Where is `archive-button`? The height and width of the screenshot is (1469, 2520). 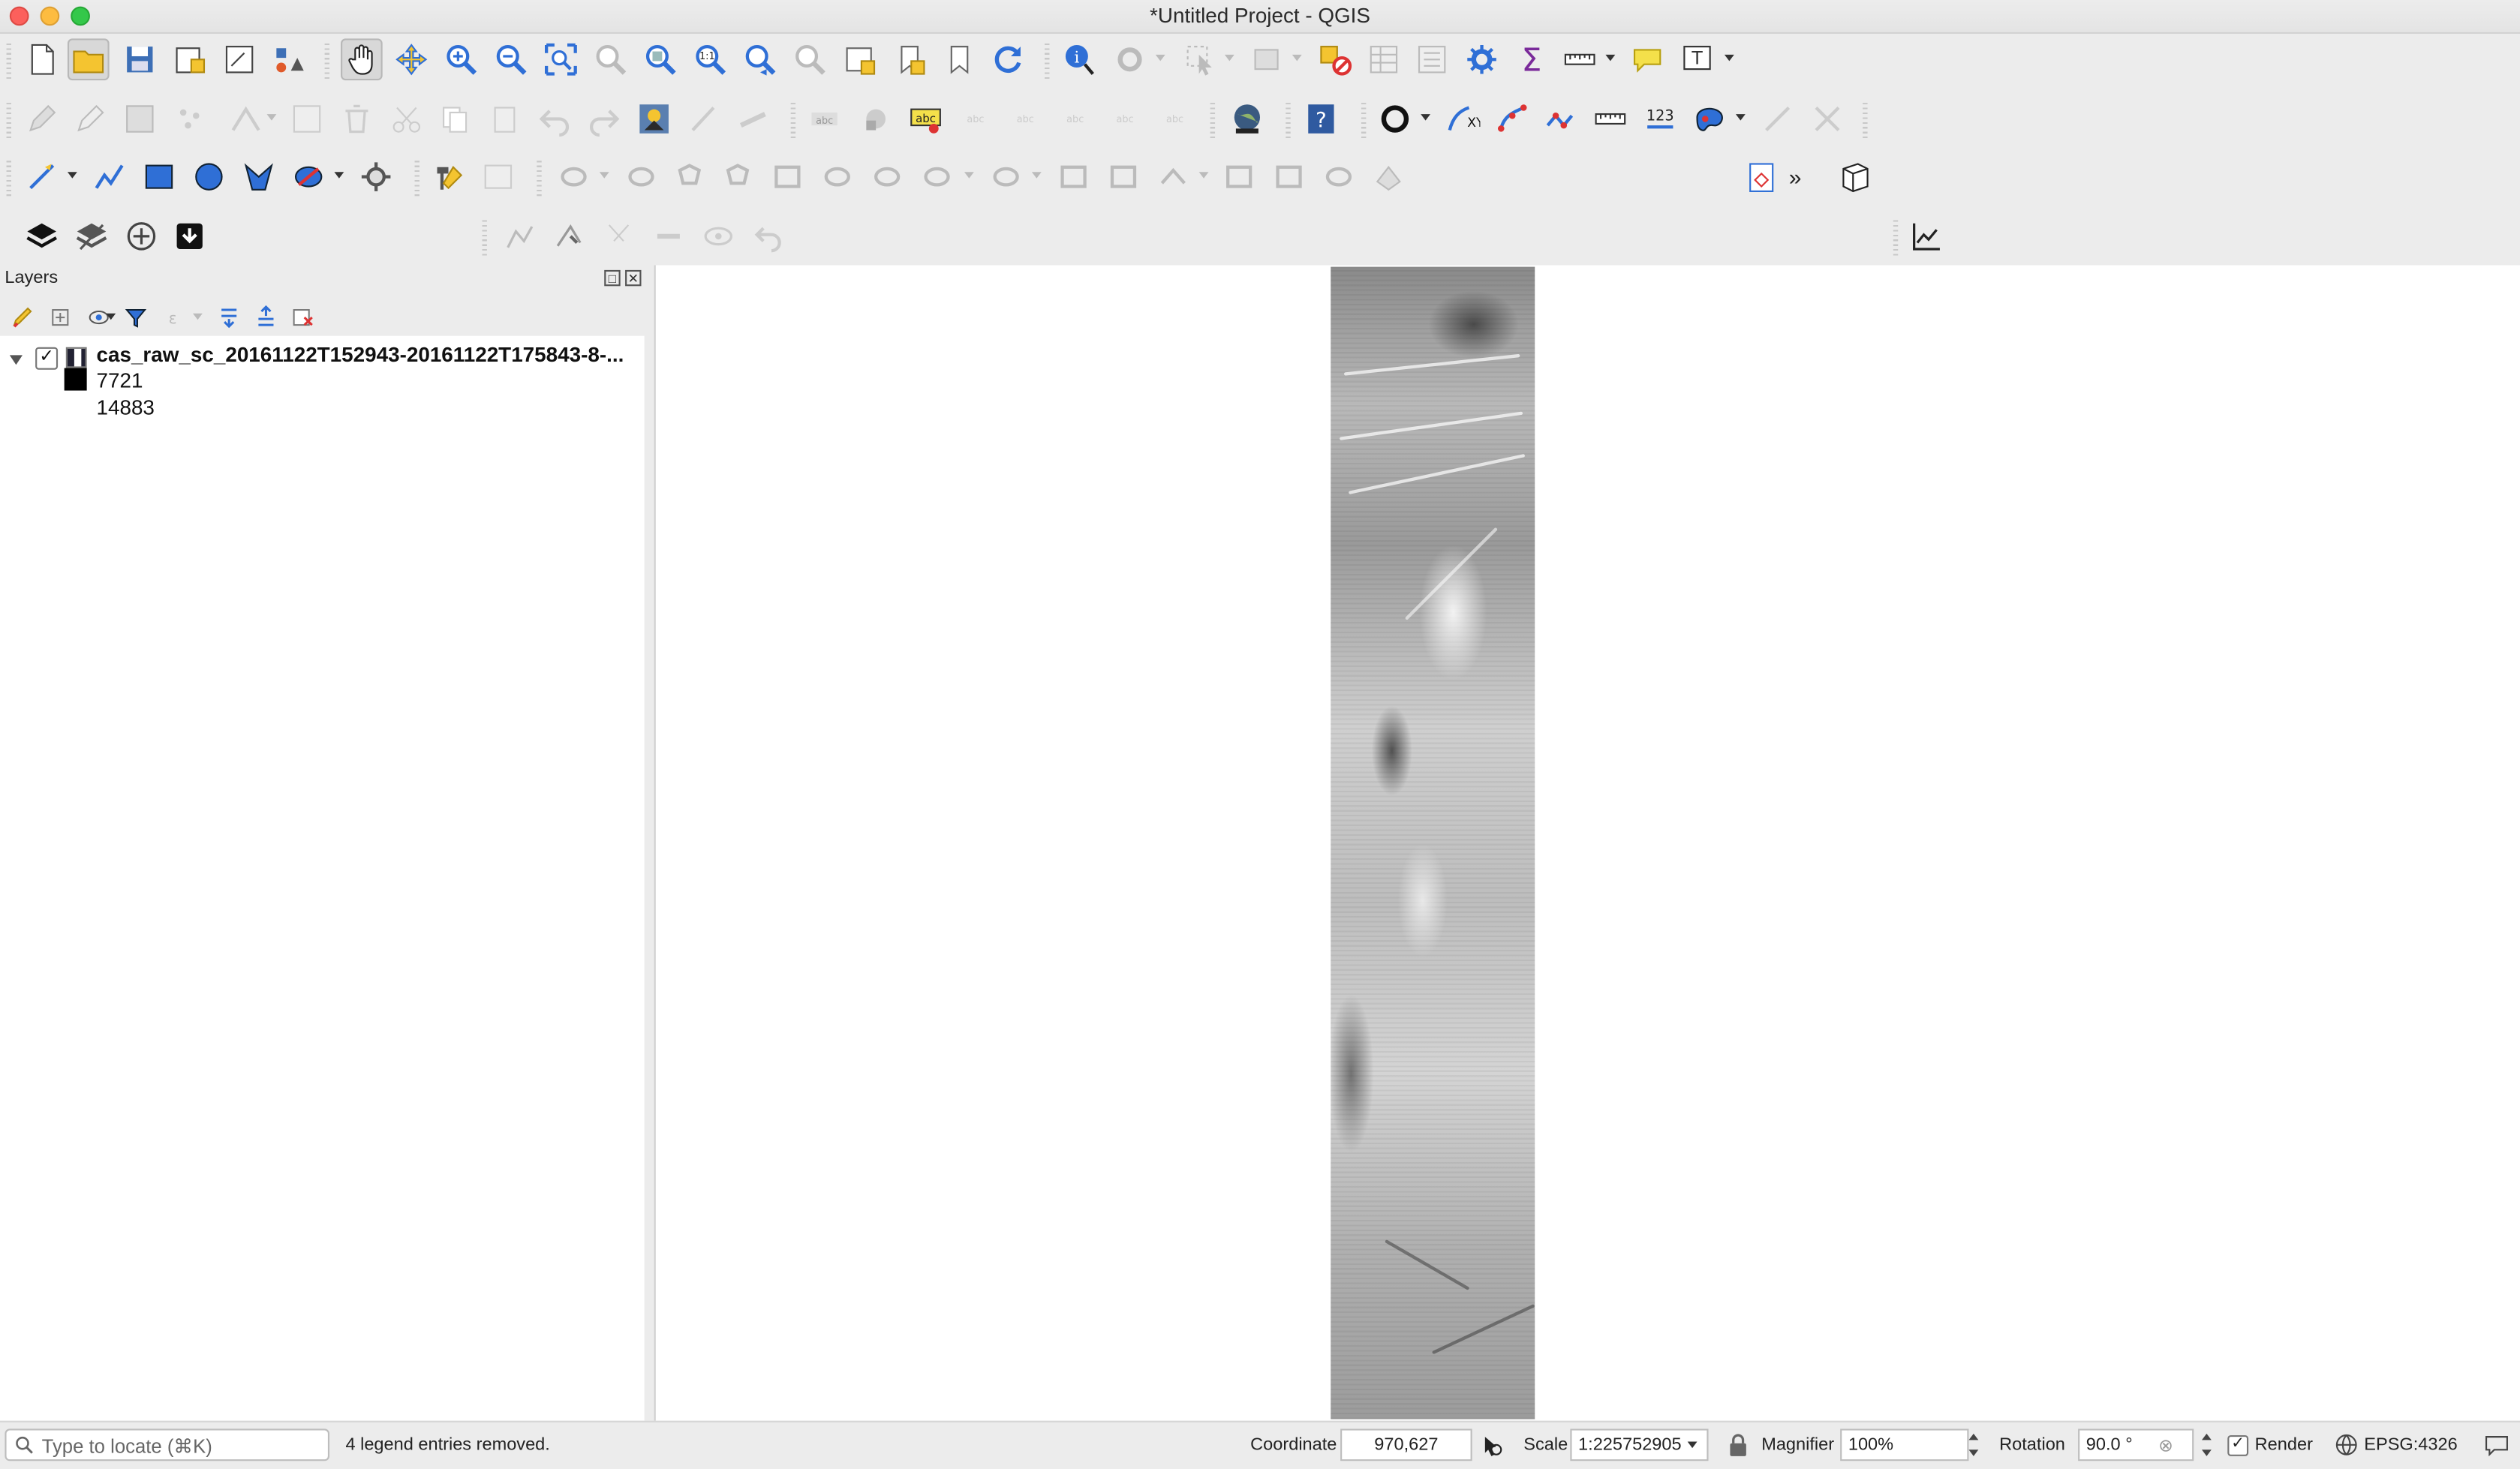 archive-button is located at coordinates (190, 236).